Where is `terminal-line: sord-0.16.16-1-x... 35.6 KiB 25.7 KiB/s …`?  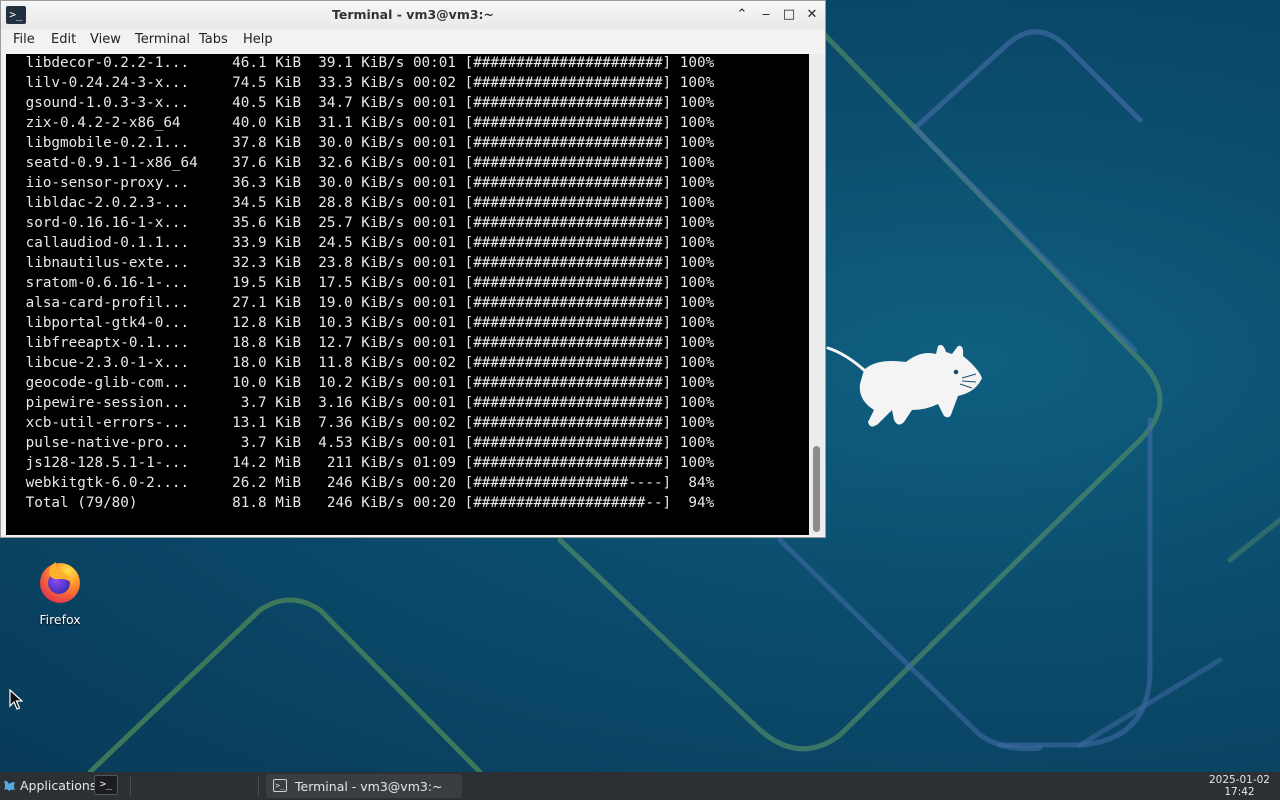
terminal-line: sord-0.16.16-1-x... 35.6 KiB 25.7 KiB/s … is located at coordinates (366, 223).